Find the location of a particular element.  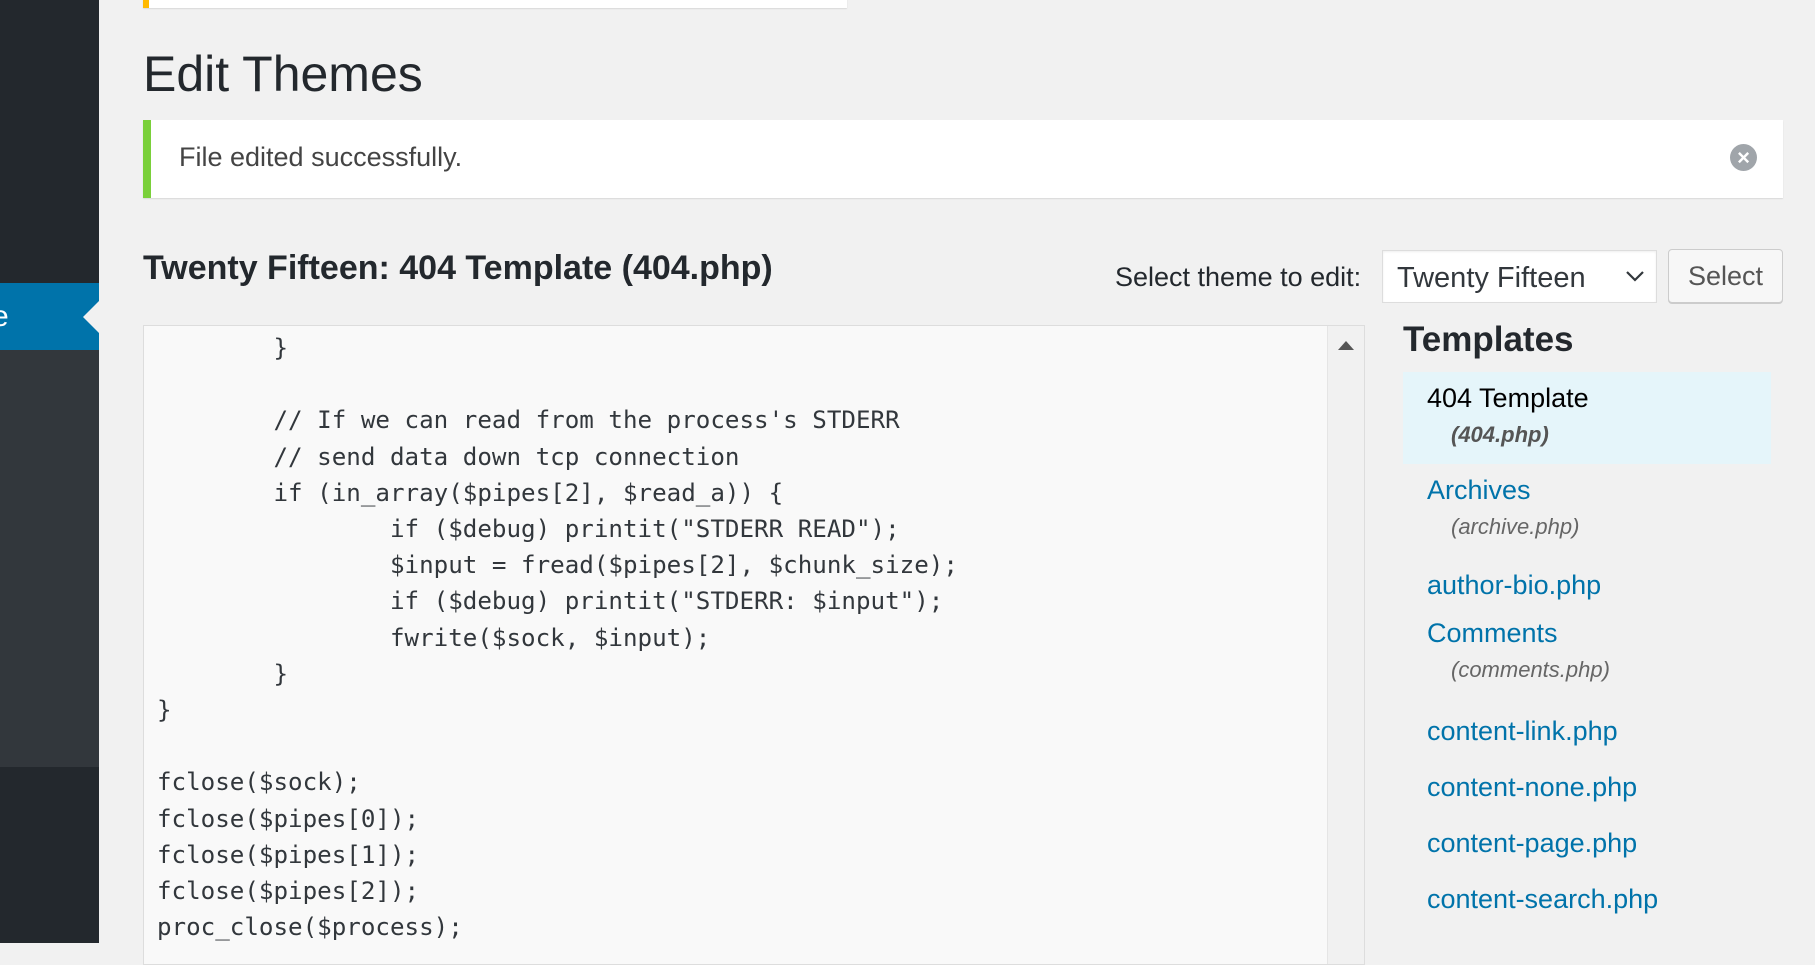

dismiss-icon: × is located at coordinates (1743, 157).